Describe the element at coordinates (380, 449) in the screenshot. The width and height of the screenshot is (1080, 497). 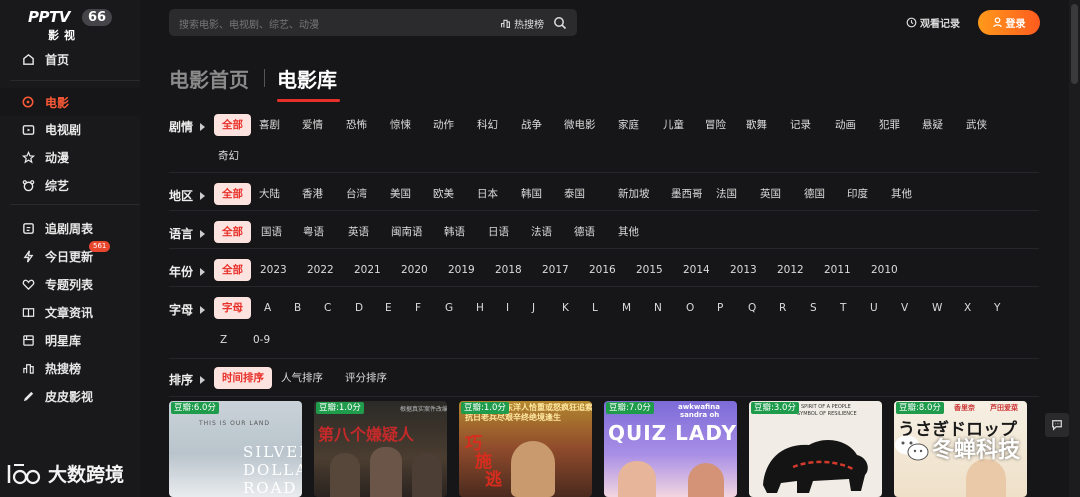
I see `movie-poster: 豆瓣:1.0分 第八个嫌疑人 根据真实案件改编` at that location.